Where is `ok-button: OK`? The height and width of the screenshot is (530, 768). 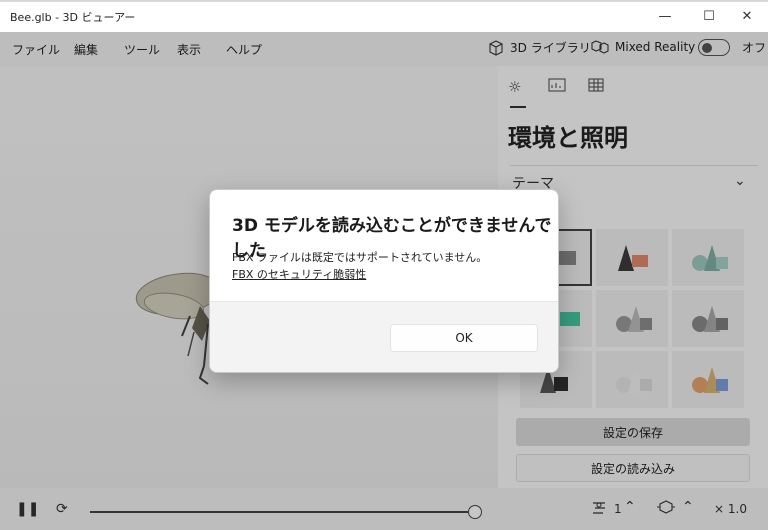 ok-button: OK is located at coordinates (464, 338).